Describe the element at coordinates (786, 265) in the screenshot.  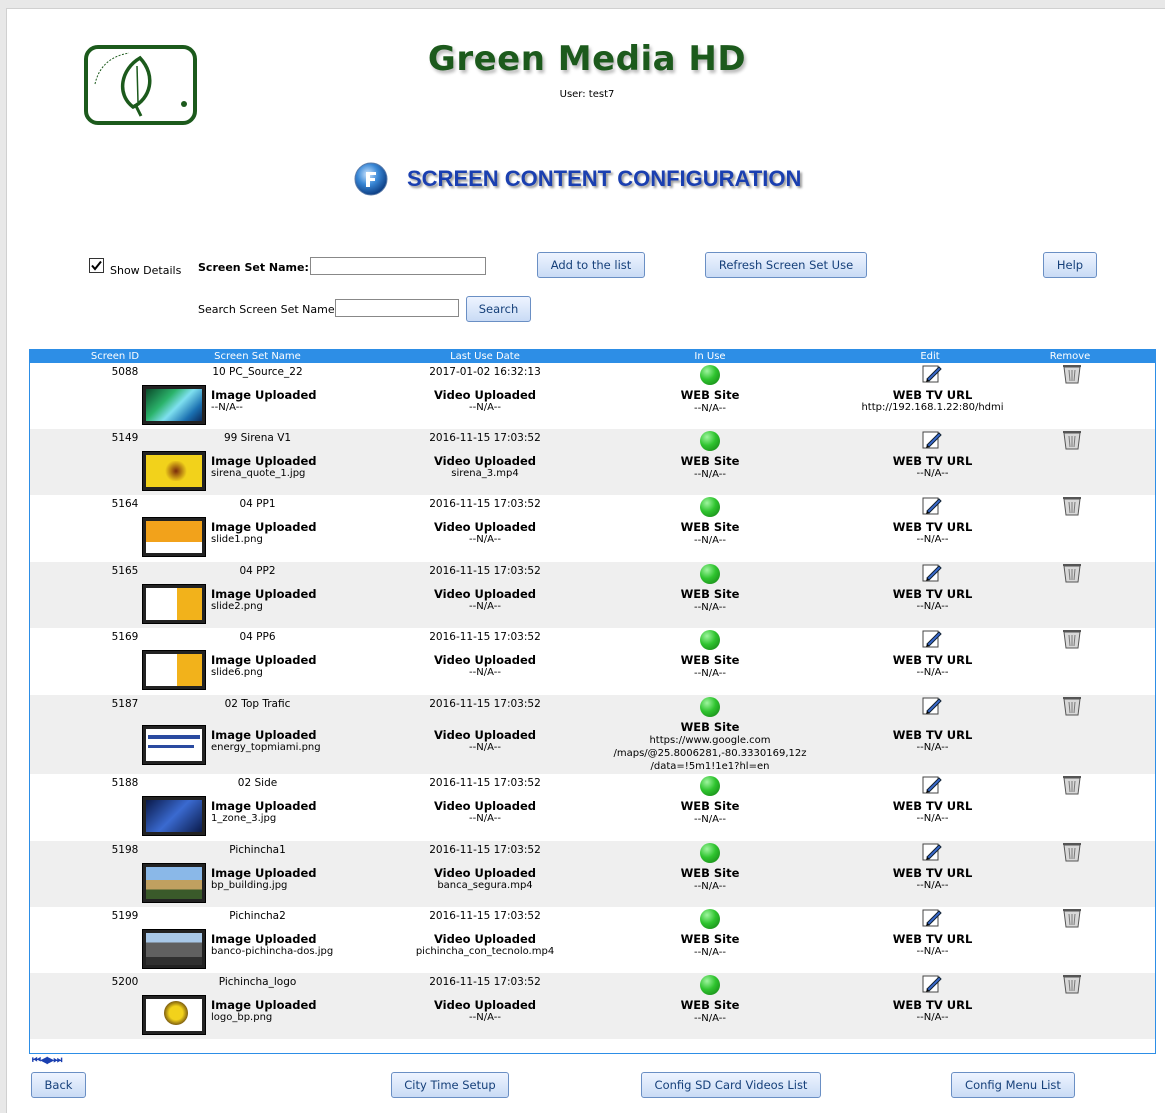
I see `refresh-screen-set-use-button: Refresh Screen Set Use` at that location.